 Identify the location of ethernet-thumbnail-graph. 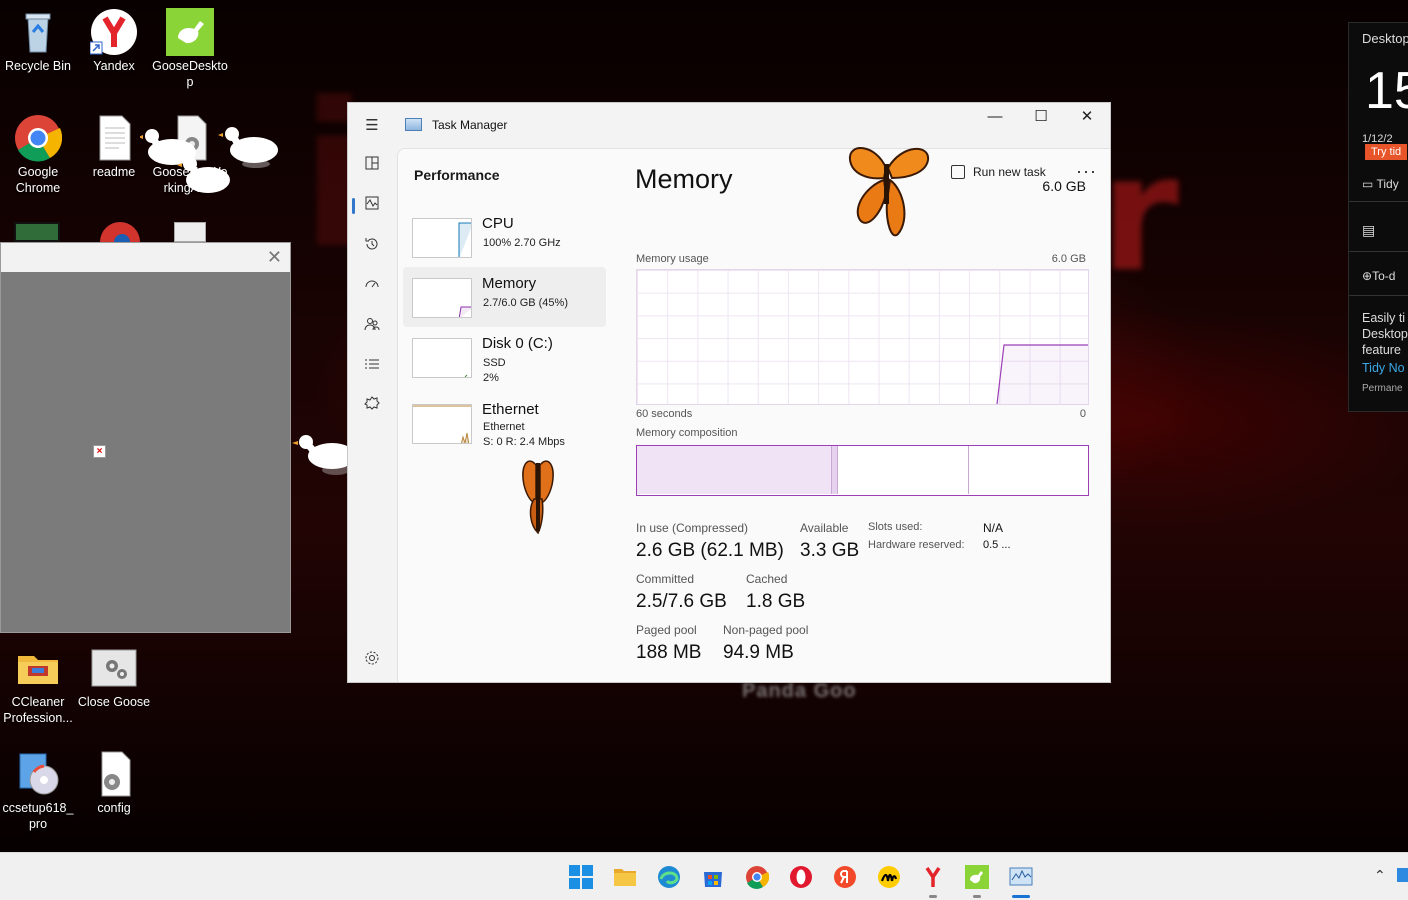
(442, 424).